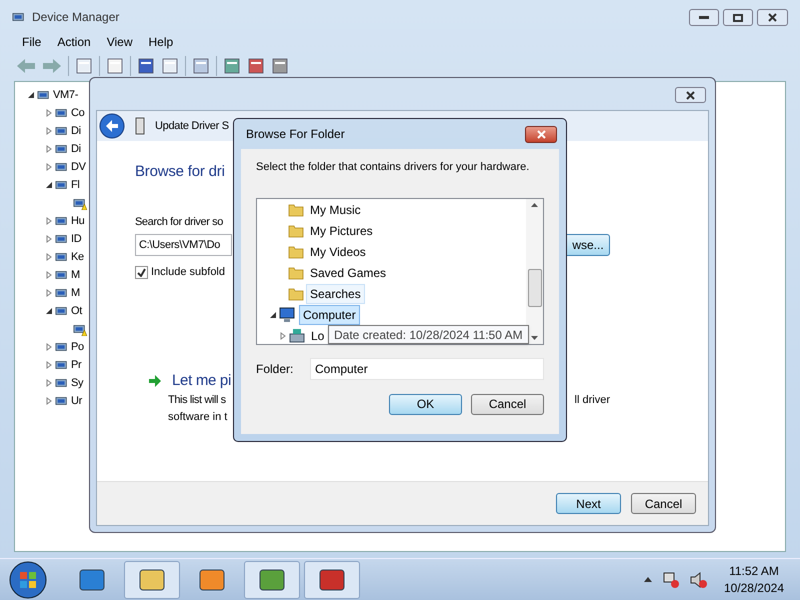 This screenshot has width=800, height=600. I want to click on tree-item: Co, so click(77, 113).